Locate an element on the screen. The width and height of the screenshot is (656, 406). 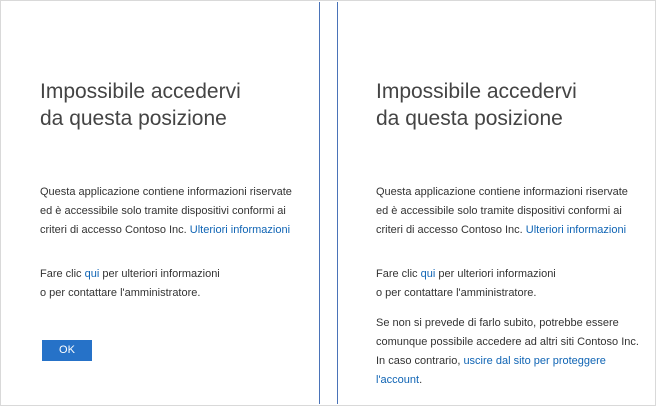
other-sites-line-3-pre: In caso contrario, is located at coordinates (418, 361).